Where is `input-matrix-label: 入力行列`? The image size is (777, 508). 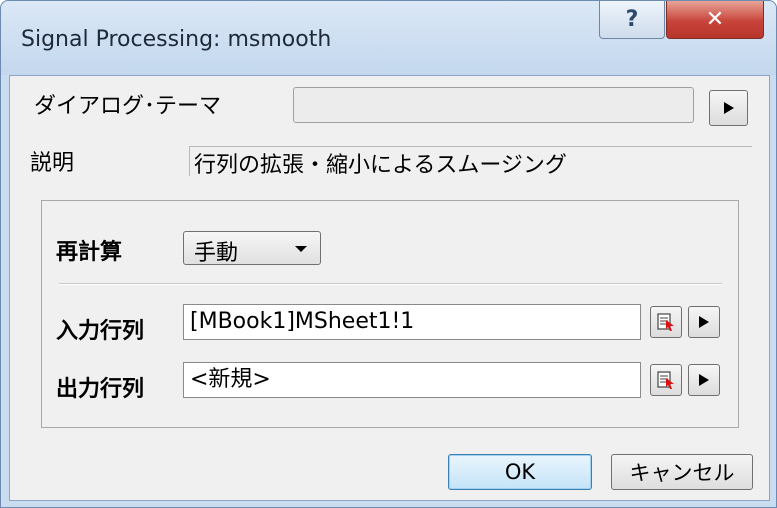
input-matrix-label: 入力行列 is located at coordinates (100, 331).